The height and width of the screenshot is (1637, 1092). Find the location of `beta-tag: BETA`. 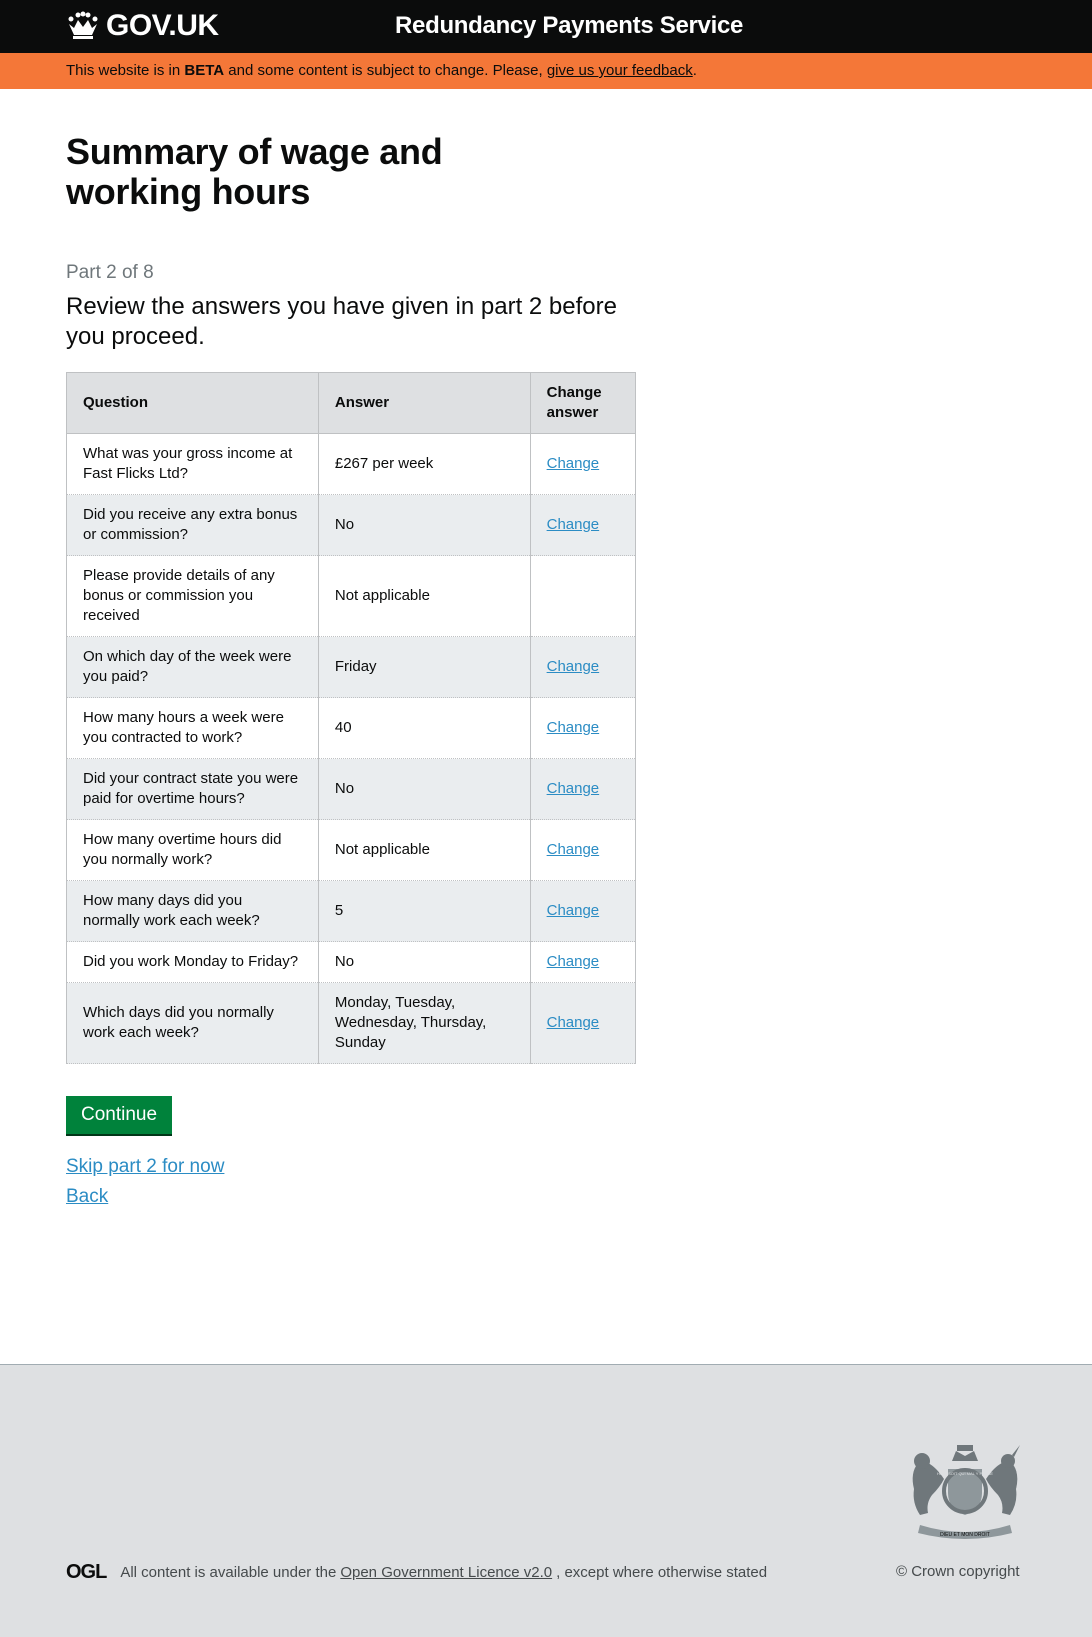

beta-tag: BETA is located at coordinates (204, 70).